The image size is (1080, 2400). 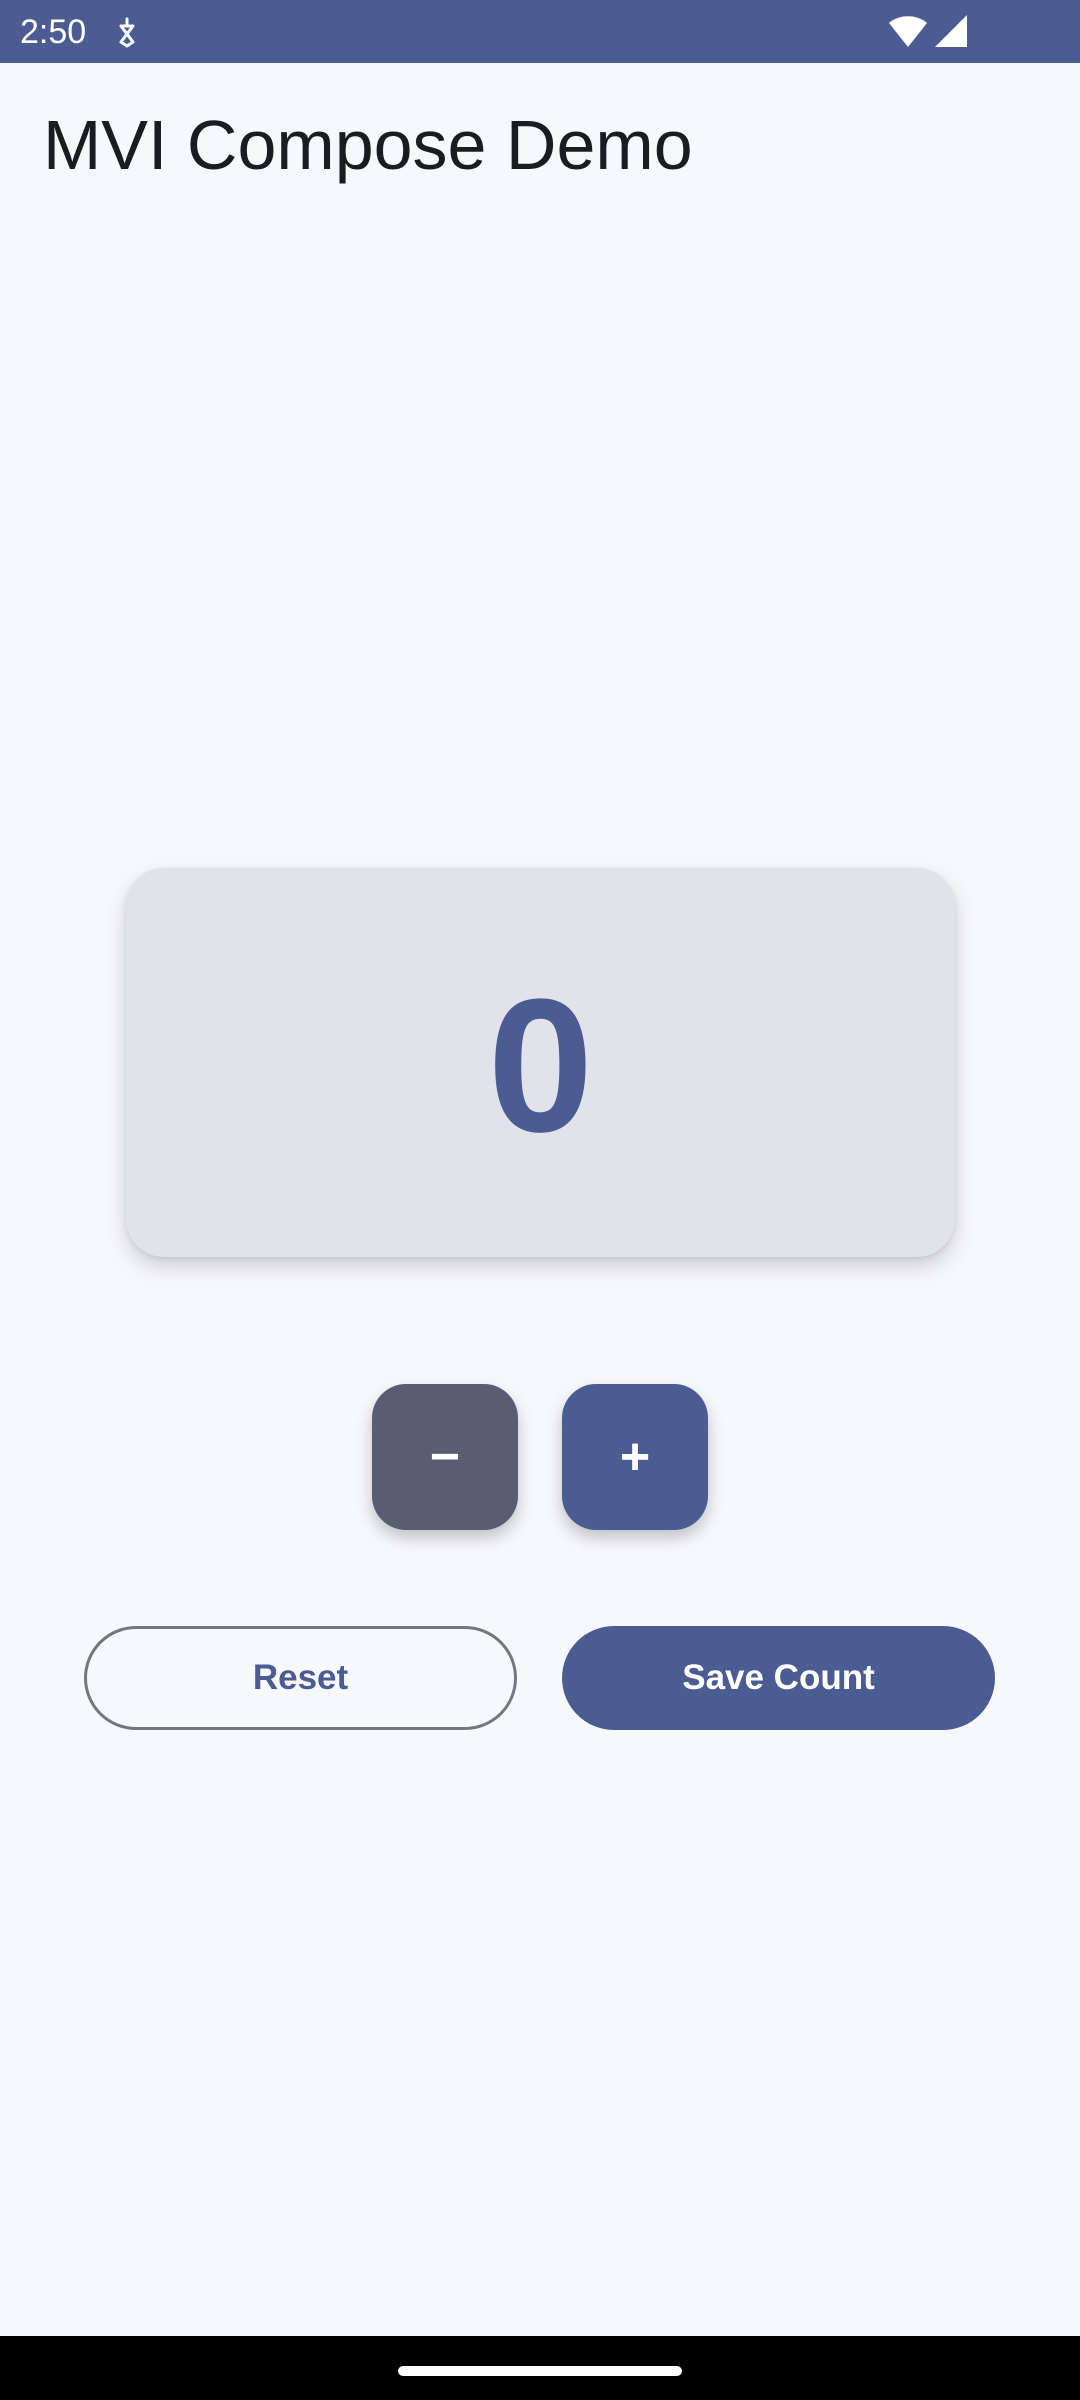 I want to click on increment-button: +, so click(x=635, y=1457).